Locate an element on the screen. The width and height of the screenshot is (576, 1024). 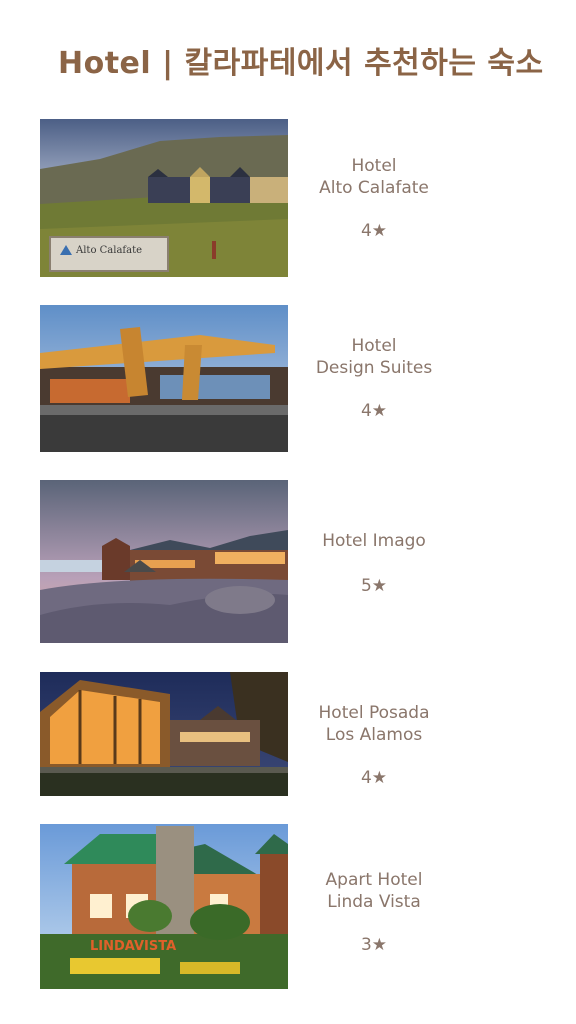
hotel-info-design-suites: Hotel Design Suites 4★ is located at coordinates (374, 378).